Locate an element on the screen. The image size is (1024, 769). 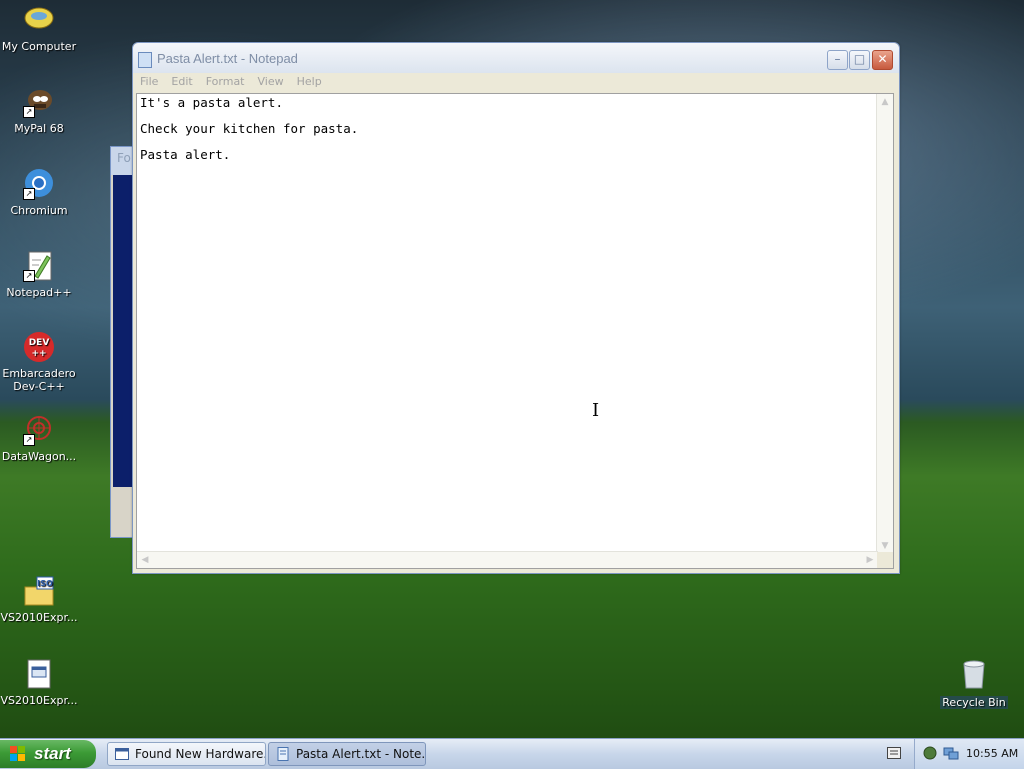
my-computer-icon is located at coordinates (39, 20).